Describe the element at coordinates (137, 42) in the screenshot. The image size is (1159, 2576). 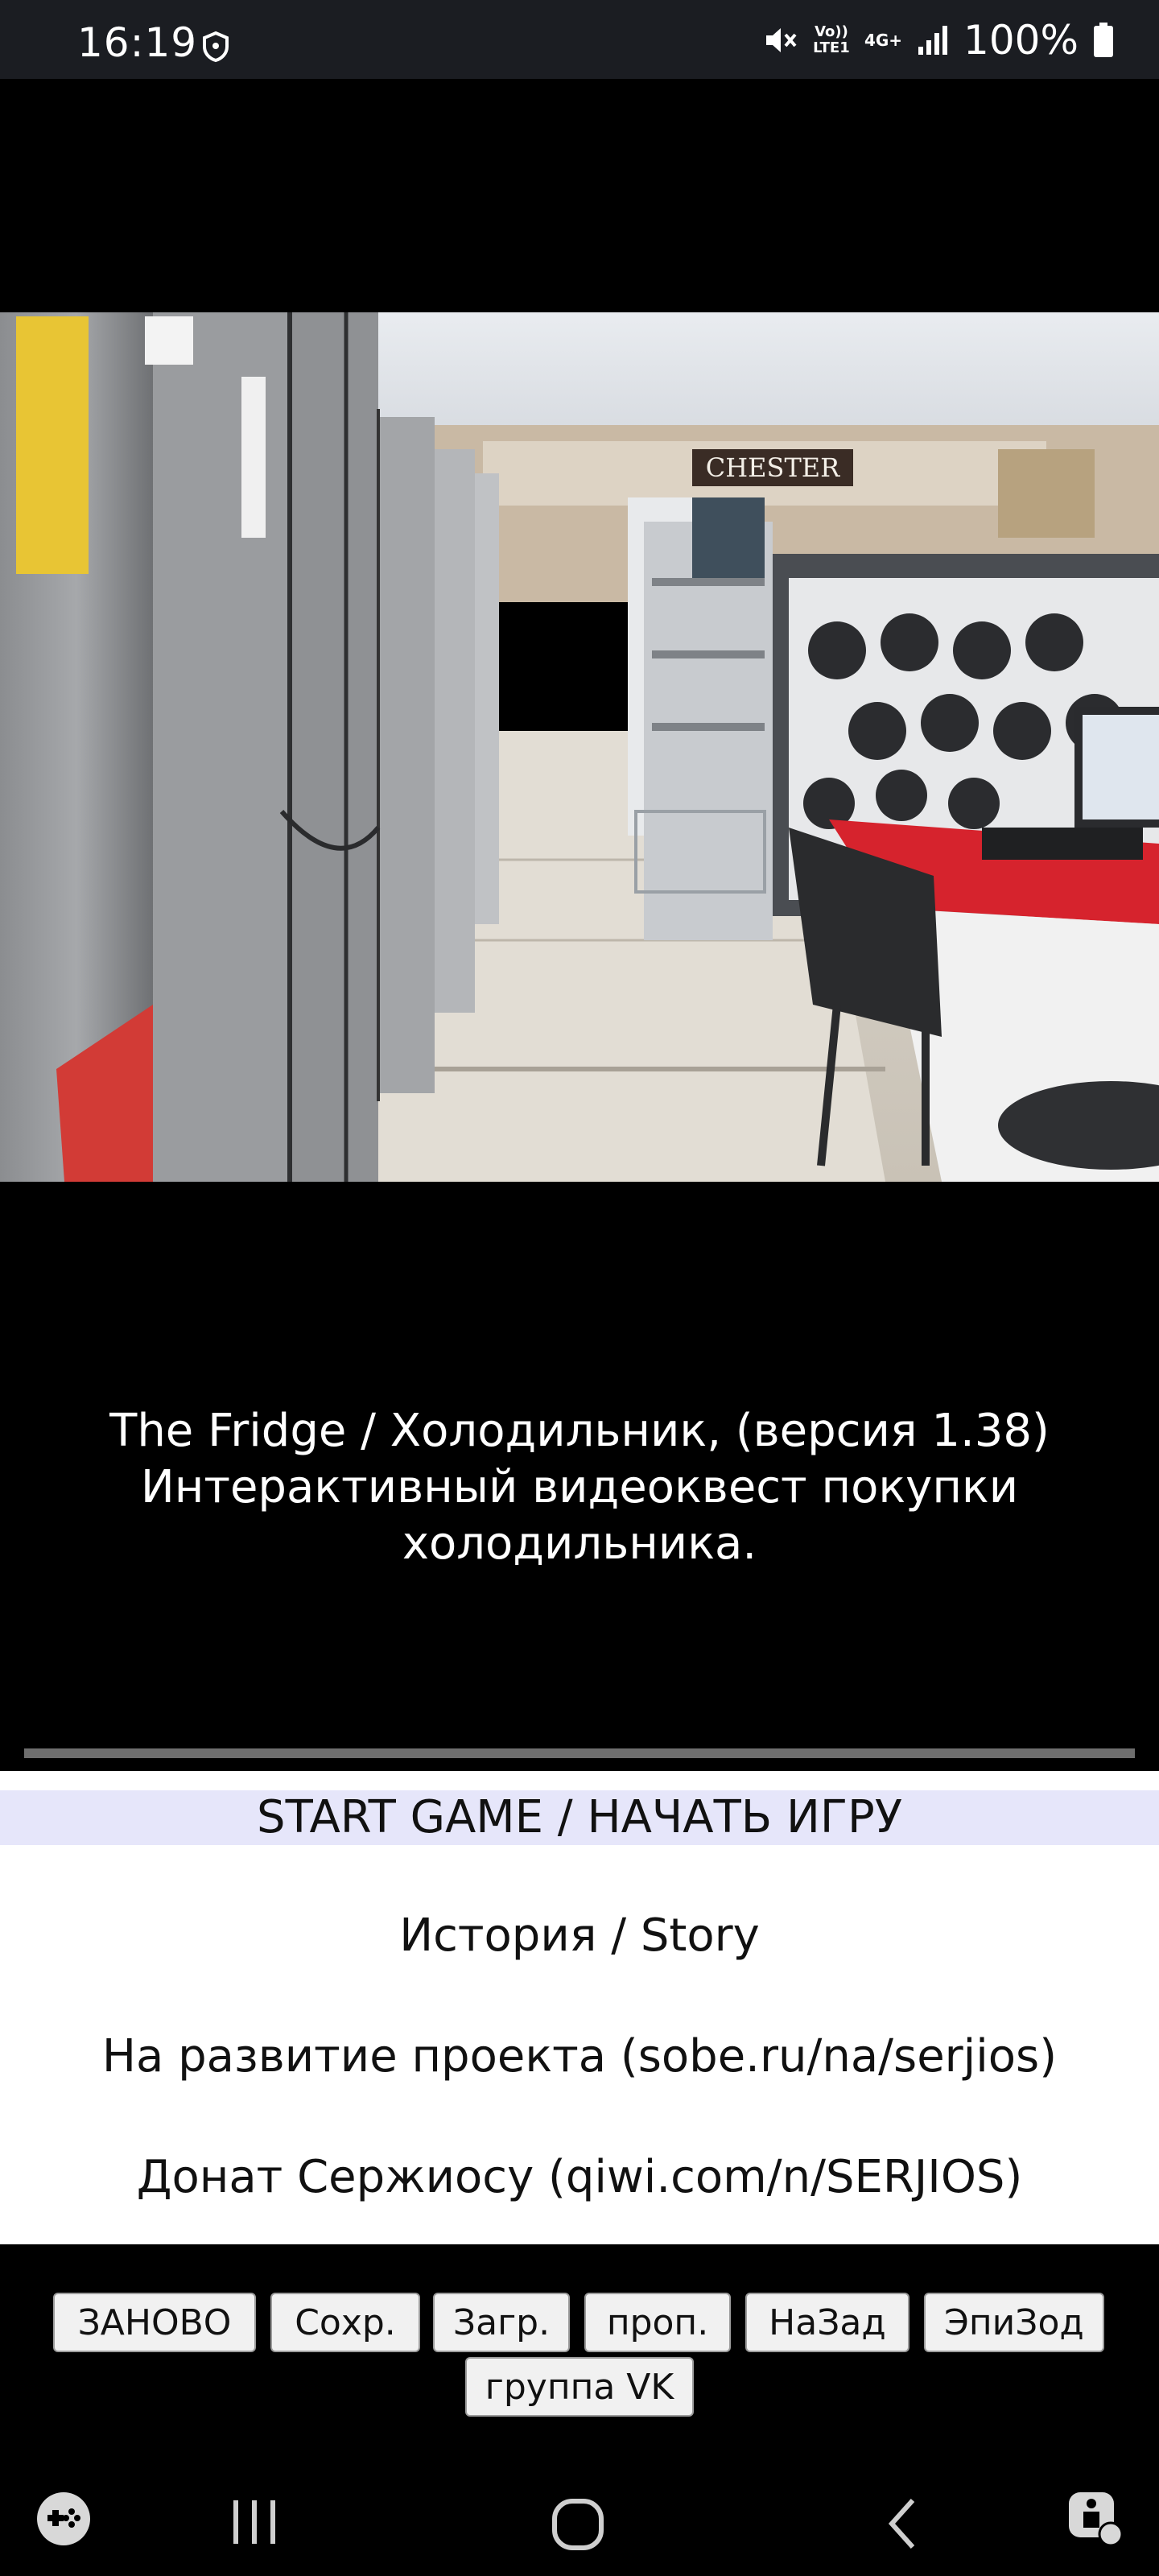
I see `status-time: 16:19` at that location.